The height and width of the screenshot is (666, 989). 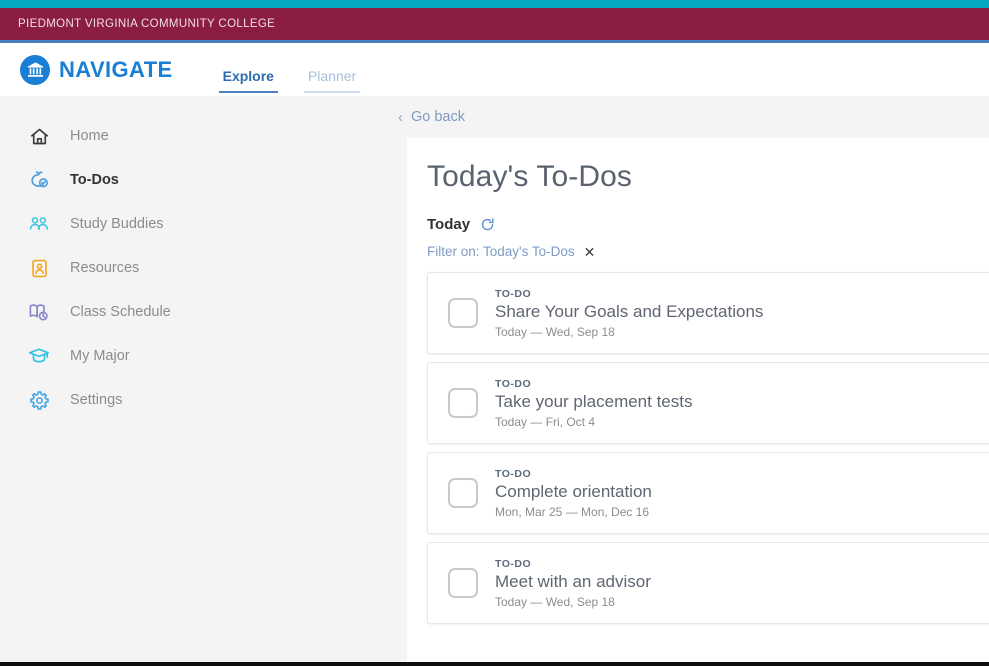 I want to click on todo-check-icon, so click(x=39, y=180).